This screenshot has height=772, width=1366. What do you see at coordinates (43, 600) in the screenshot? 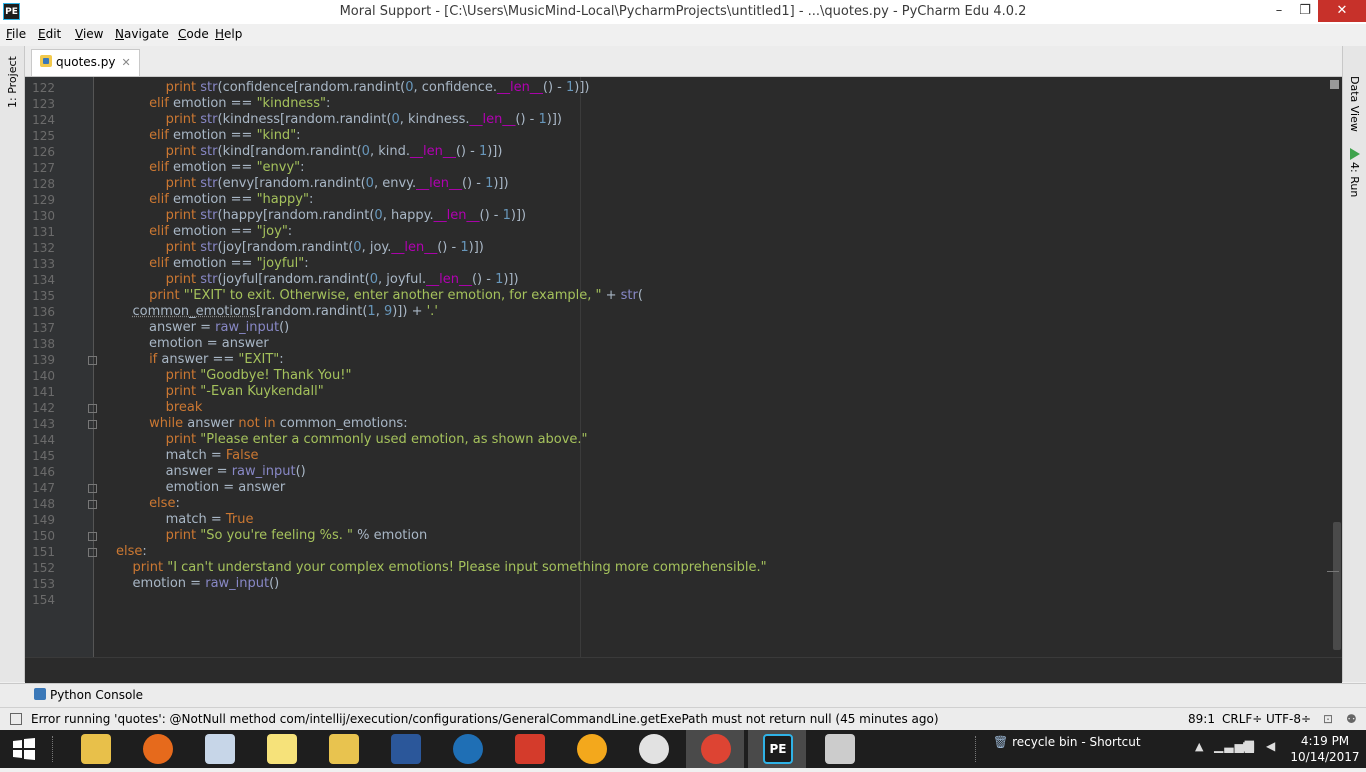
I see `line-number: 154` at bounding box center [43, 600].